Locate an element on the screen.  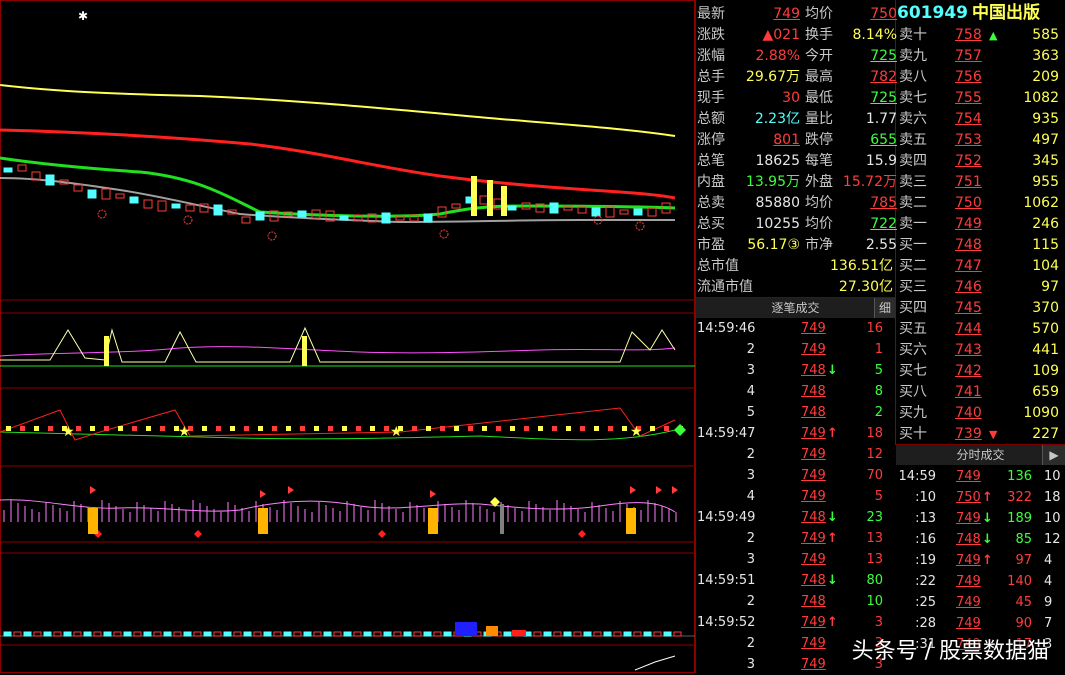
minute-row: :25 749 45 9 is located at coordinates (981, 602).